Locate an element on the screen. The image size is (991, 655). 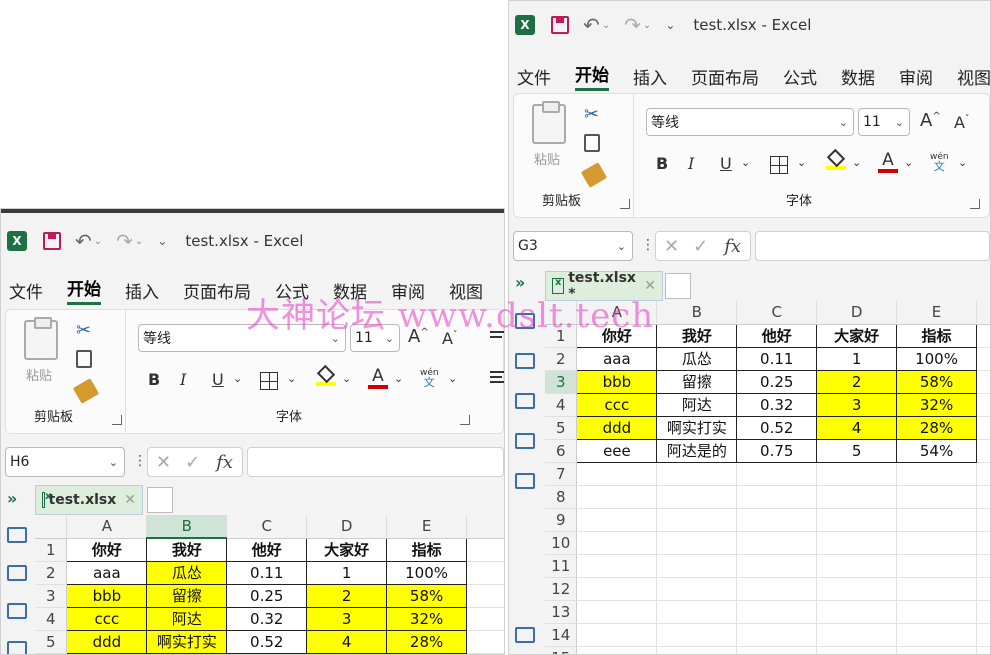
print-icon is located at coordinates (17, 611).